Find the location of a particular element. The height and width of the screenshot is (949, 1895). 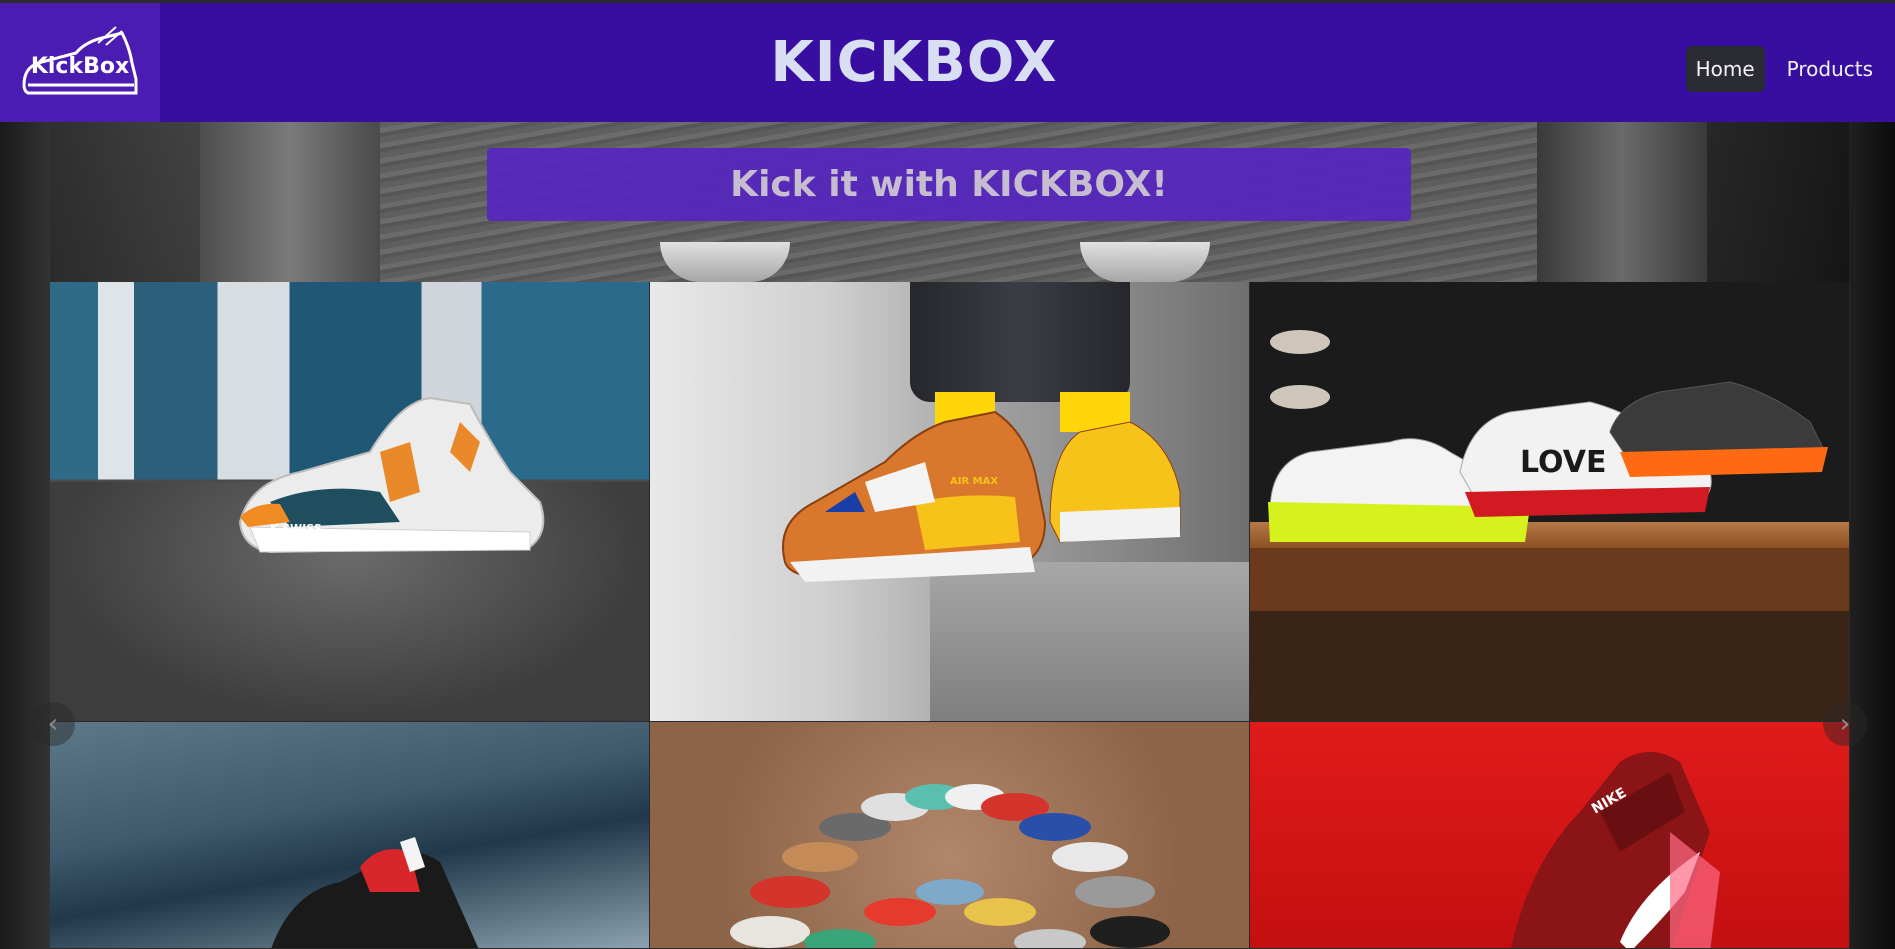

three-sneakers-image: LOVE is located at coordinates (1548, 436).